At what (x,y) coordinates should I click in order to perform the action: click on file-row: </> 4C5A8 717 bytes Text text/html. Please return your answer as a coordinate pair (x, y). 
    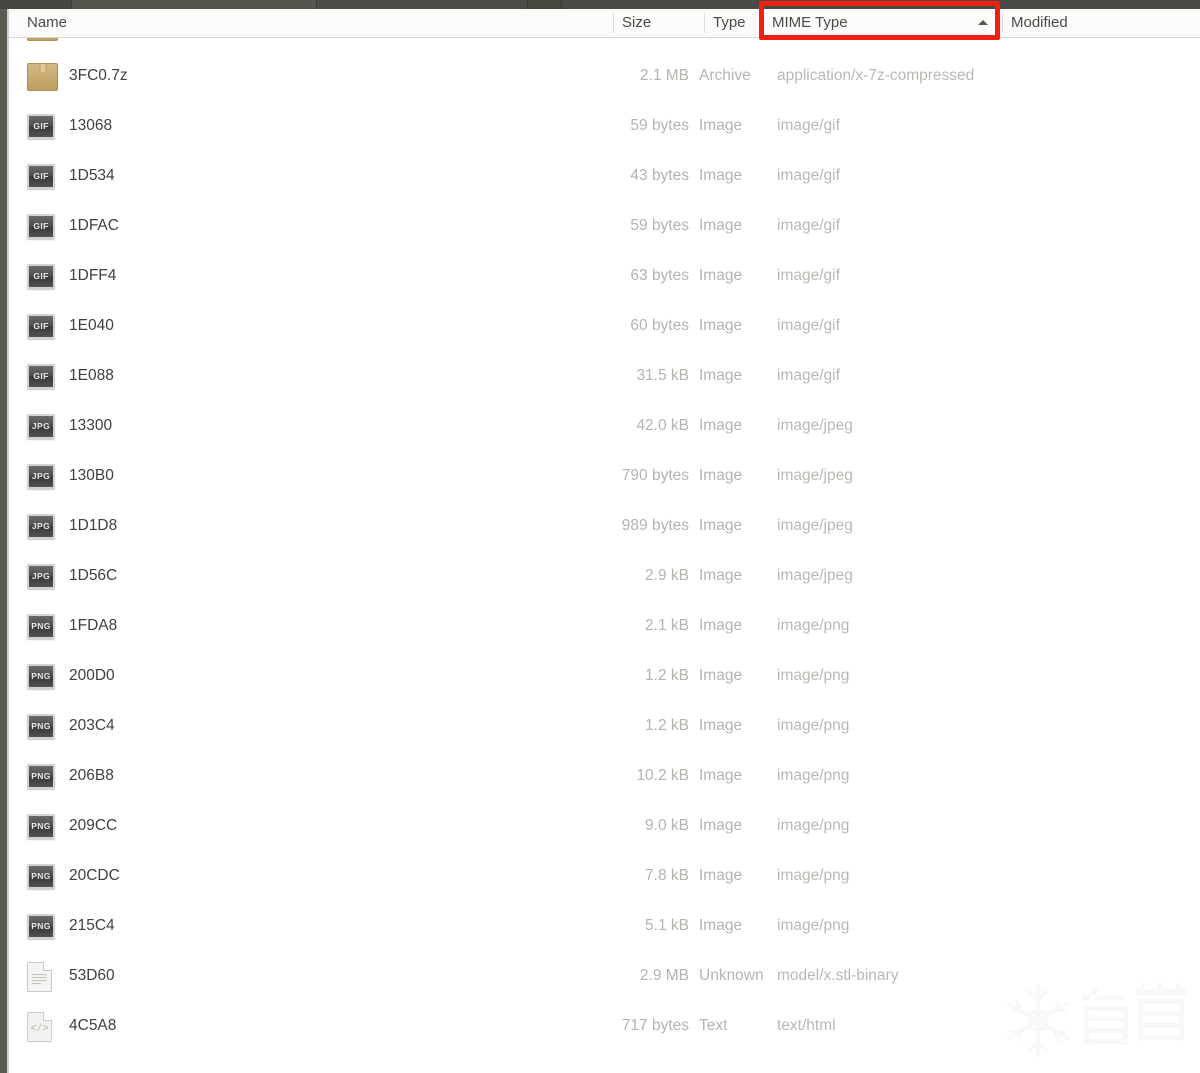
    Looking at the image, I should click on (604, 1026).